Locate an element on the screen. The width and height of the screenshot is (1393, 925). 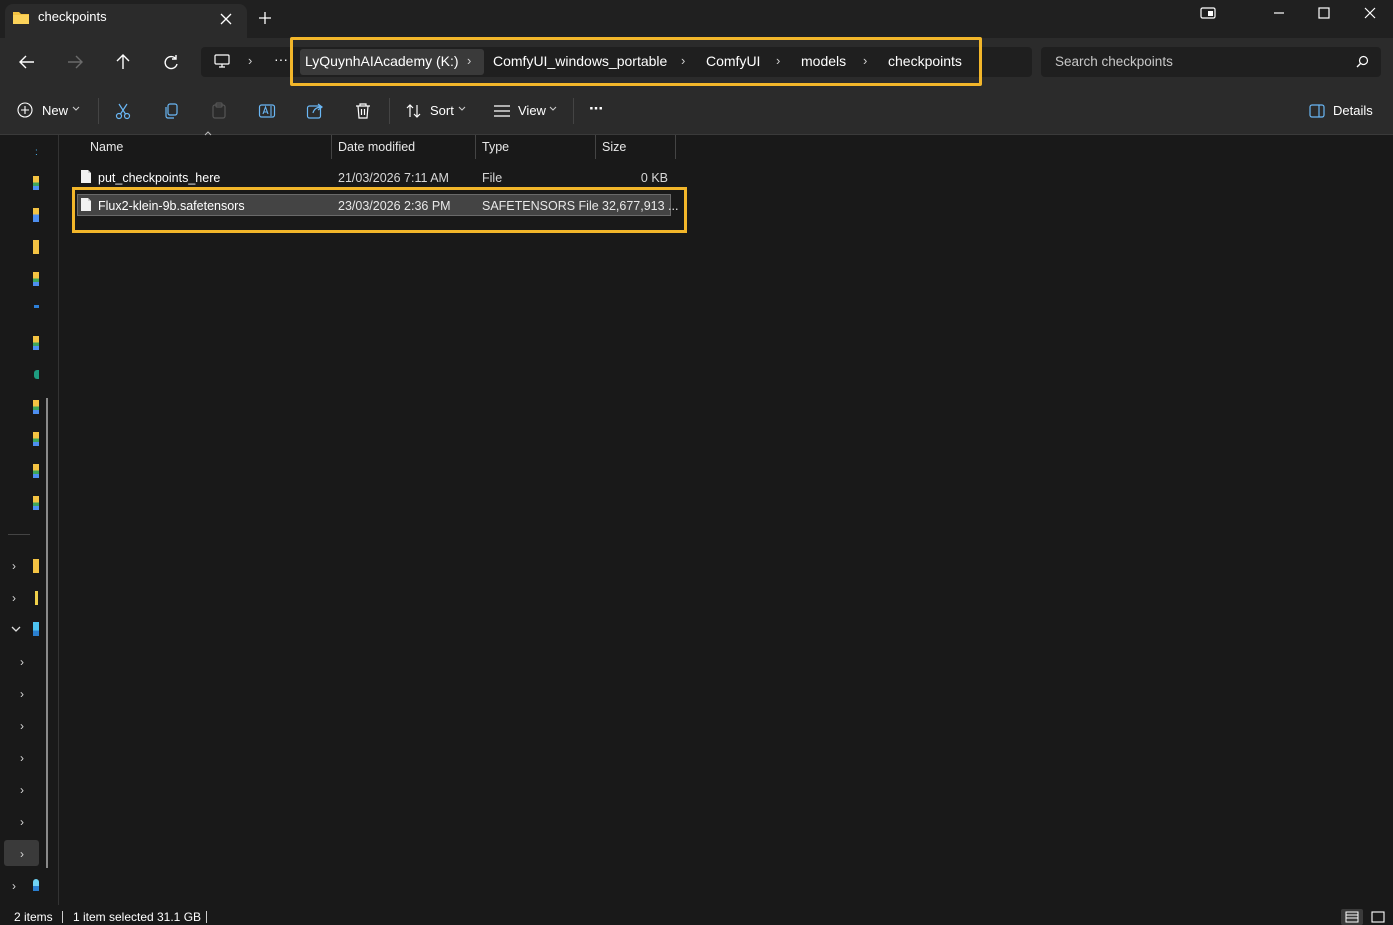
this-pc-sidebar-icon is located at coordinates (36, 629).